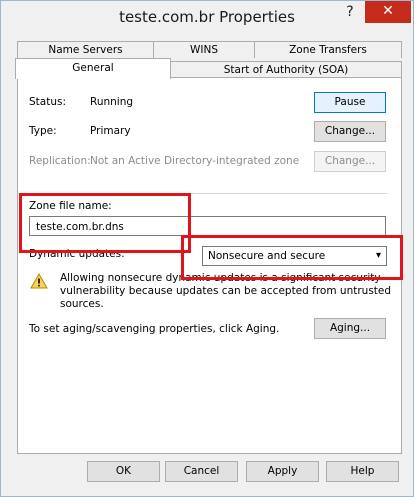 Image resolution: width=414 pixels, height=497 pixels. What do you see at coordinates (82, 304) in the screenshot?
I see `warning-line-3: sources.` at bounding box center [82, 304].